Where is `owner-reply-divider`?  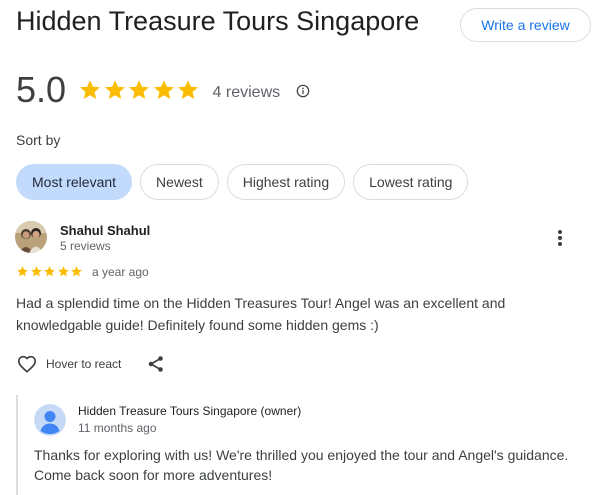 owner-reply-divider is located at coordinates (17, 445).